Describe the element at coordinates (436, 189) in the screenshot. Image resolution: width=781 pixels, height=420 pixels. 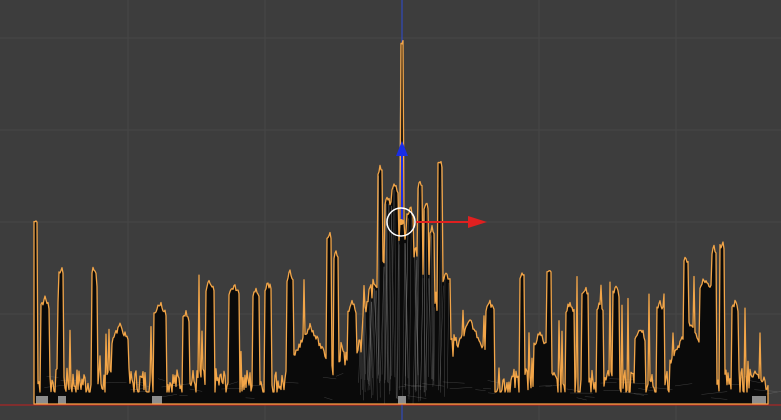
I see `translate-gizmo` at that location.